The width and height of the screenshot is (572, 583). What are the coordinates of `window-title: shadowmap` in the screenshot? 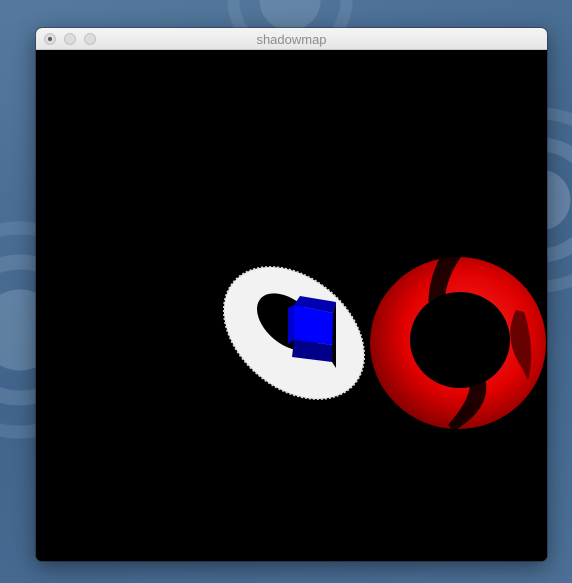 It's located at (291, 39).